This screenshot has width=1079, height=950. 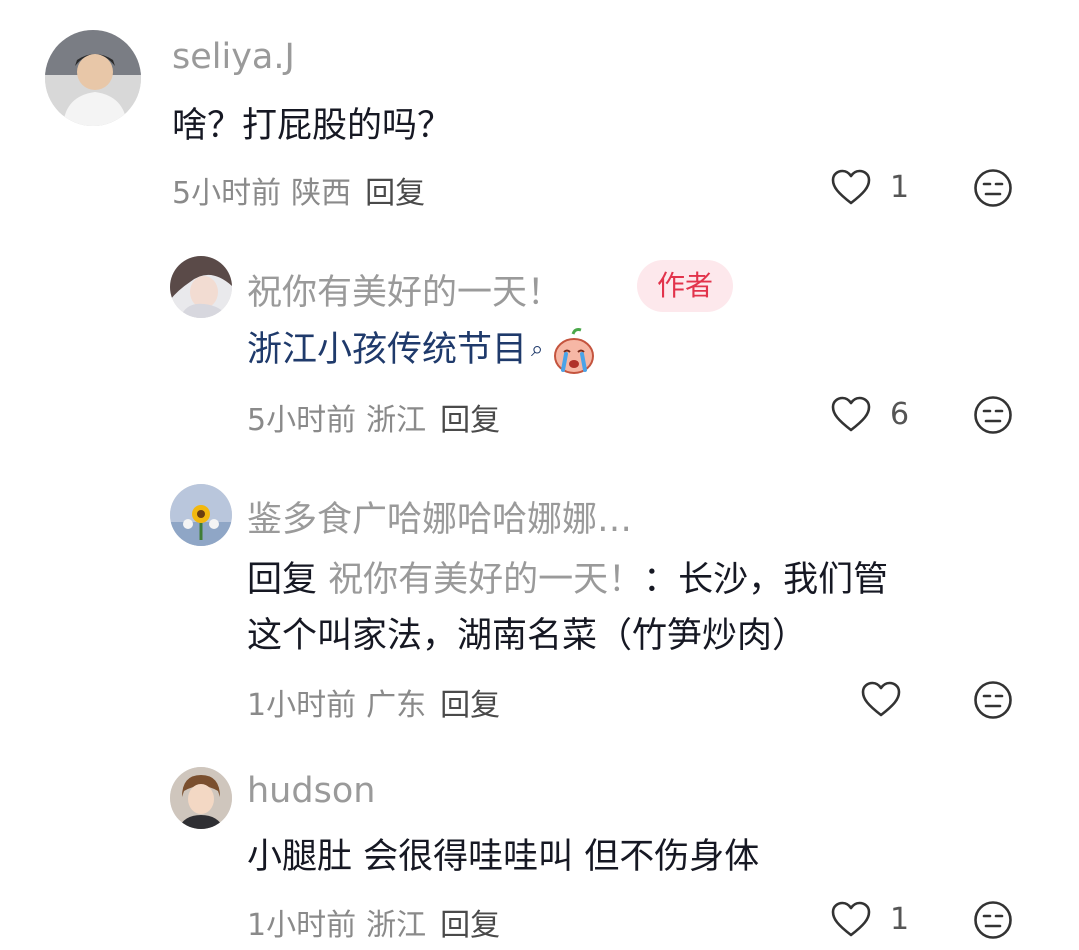 I want to click on comment-text: 浙江小孩传统节目 ⌕, so click(x=423, y=350).